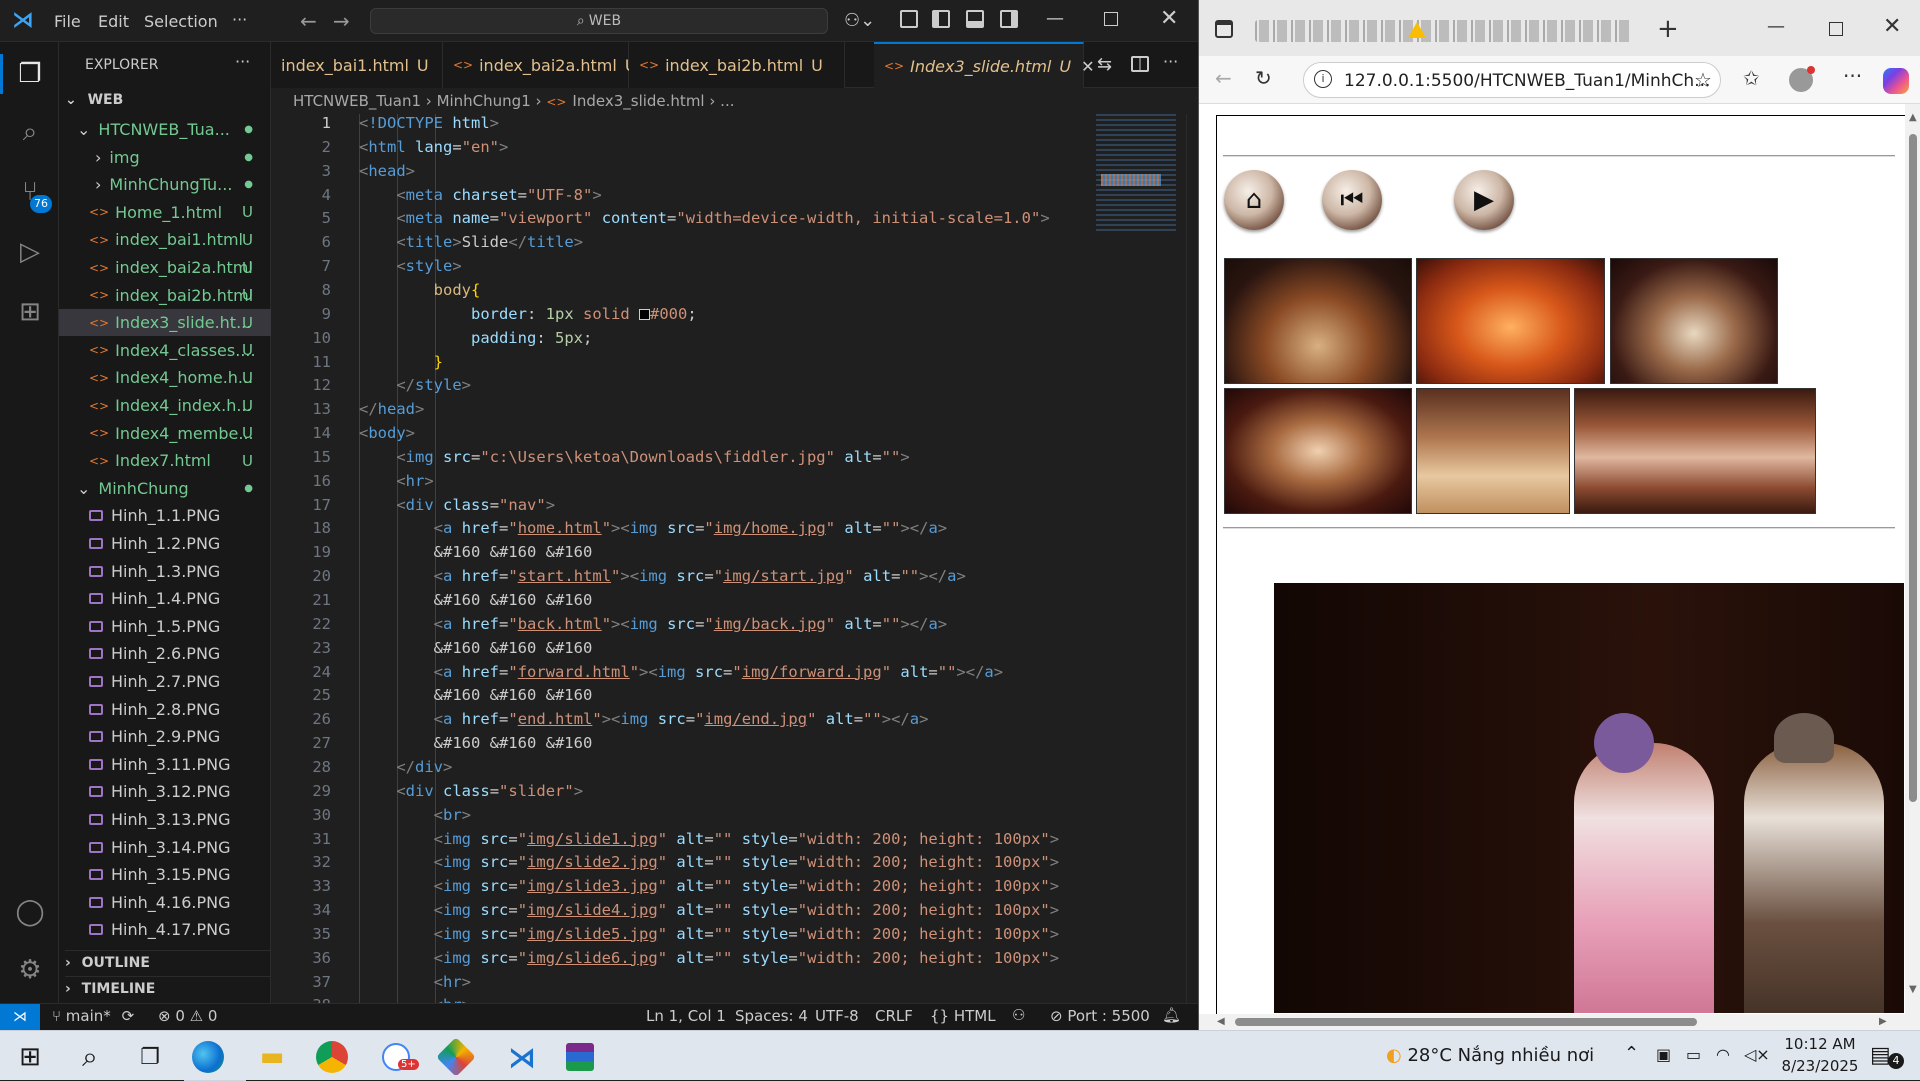 This screenshot has width=1920, height=1081. Describe the element at coordinates (181, 21) in the screenshot. I see `menu-selection: Selection` at that location.